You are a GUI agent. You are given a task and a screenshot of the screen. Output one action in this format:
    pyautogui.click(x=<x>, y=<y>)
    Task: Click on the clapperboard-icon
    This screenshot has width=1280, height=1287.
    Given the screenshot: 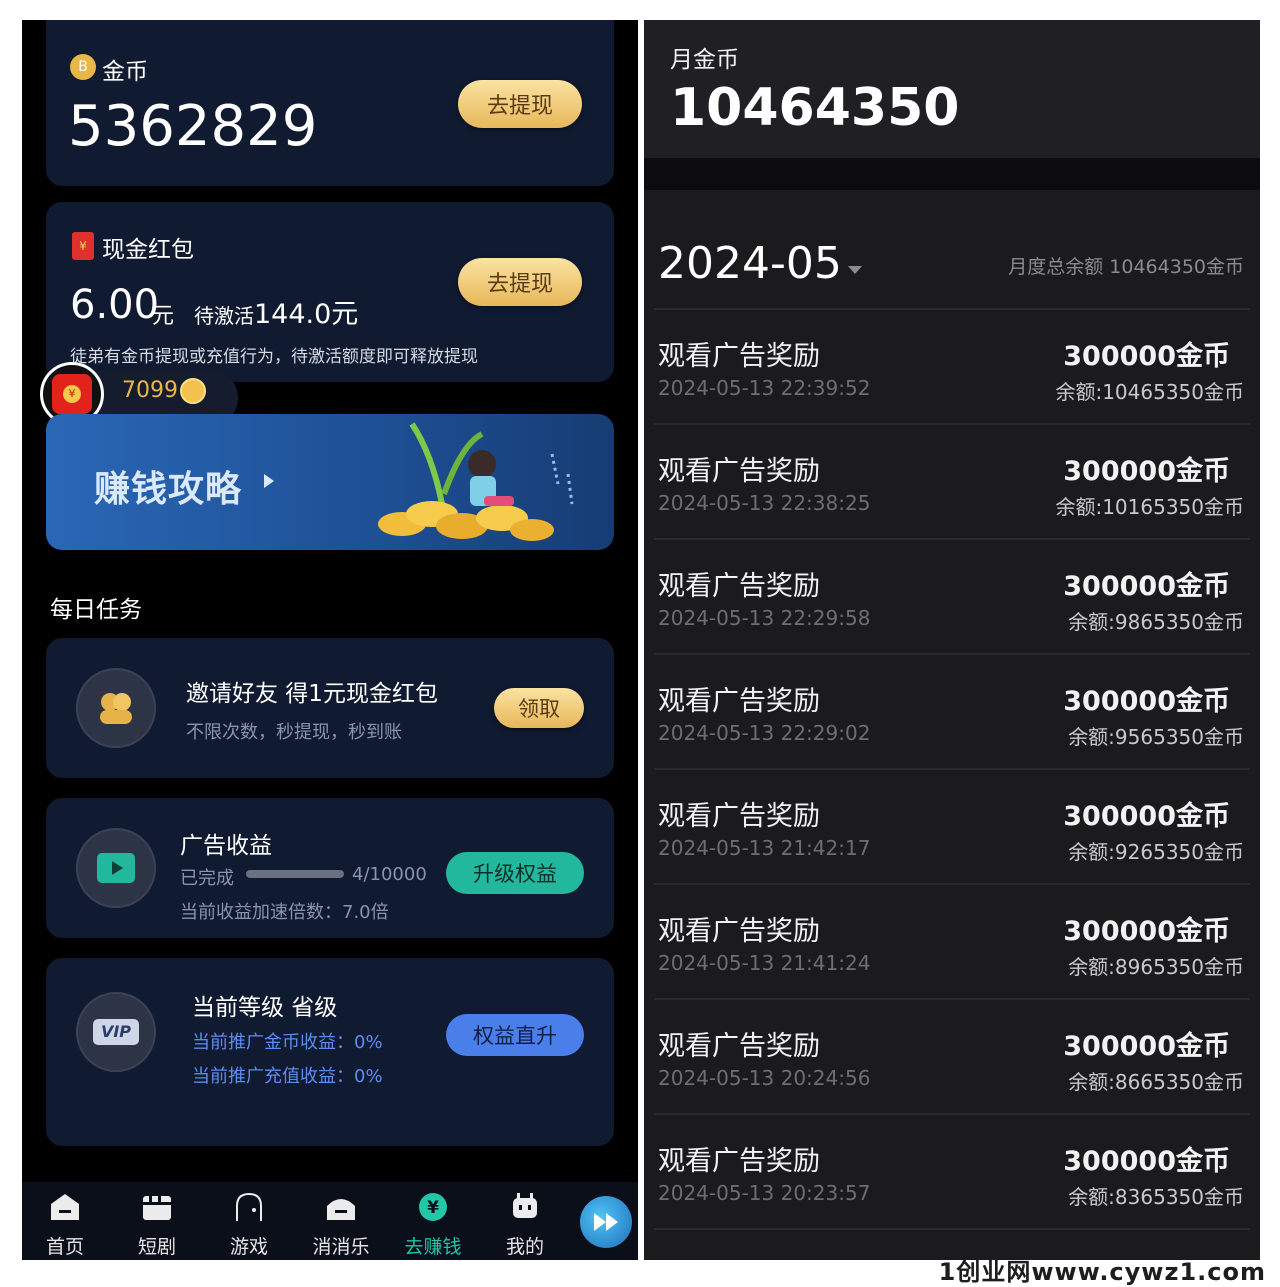 What is the action you would take?
    pyautogui.click(x=157, y=1207)
    